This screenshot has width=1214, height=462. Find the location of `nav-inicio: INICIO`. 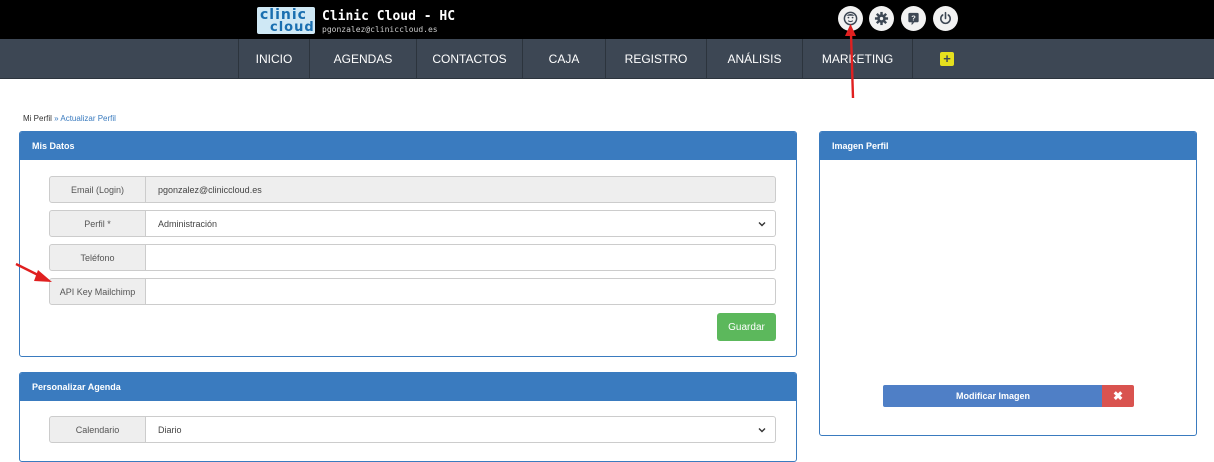

nav-inicio: INICIO is located at coordinates (274, 59).